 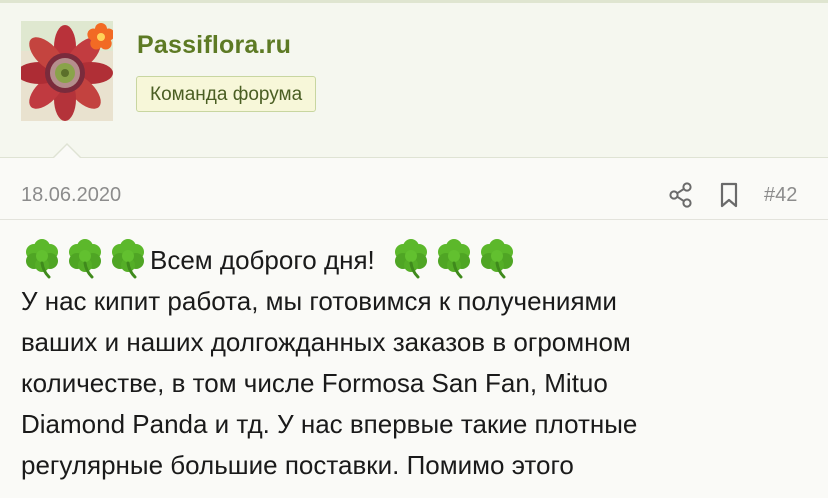 What do you see at coordinates (780, 195) in the screenshot?
I see `post-number-link: #42` at bounding box center [780, 195].